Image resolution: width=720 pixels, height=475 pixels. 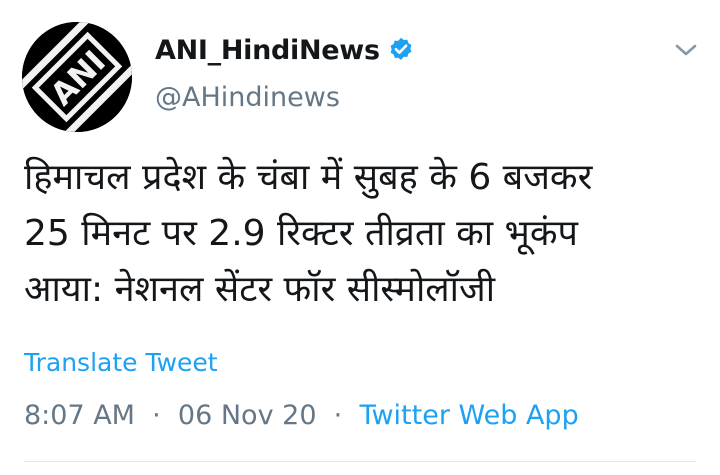 I want to click on chevron-down-icon, so click(x=686, y=50).